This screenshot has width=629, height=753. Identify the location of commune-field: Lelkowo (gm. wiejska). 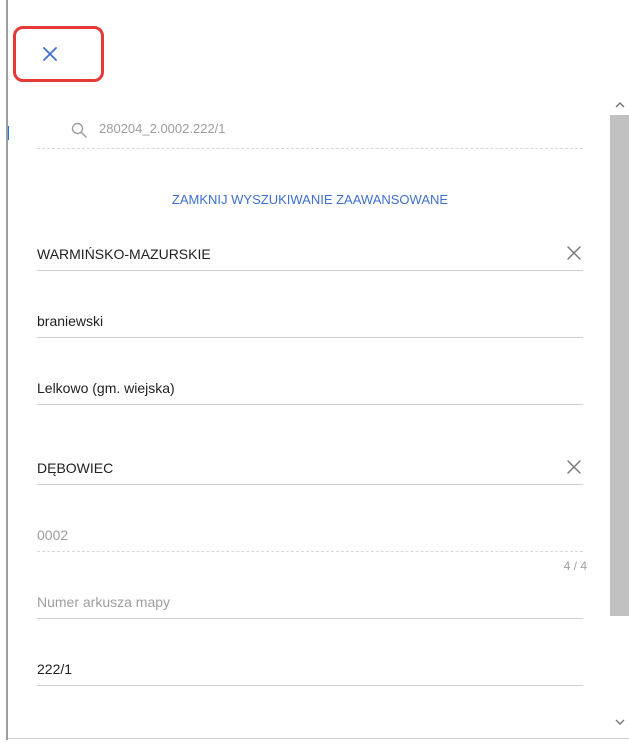
(310, 388).